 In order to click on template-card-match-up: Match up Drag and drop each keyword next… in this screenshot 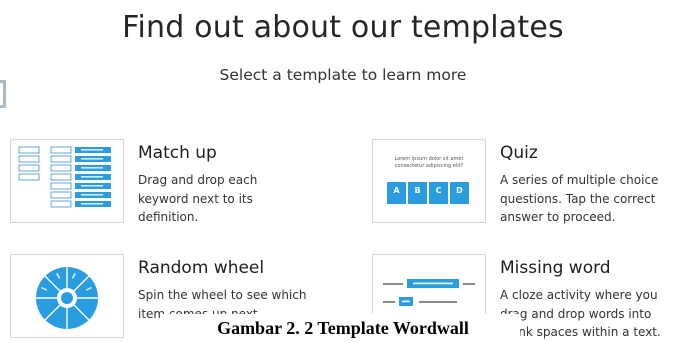, I will do `click(160, 184)`.